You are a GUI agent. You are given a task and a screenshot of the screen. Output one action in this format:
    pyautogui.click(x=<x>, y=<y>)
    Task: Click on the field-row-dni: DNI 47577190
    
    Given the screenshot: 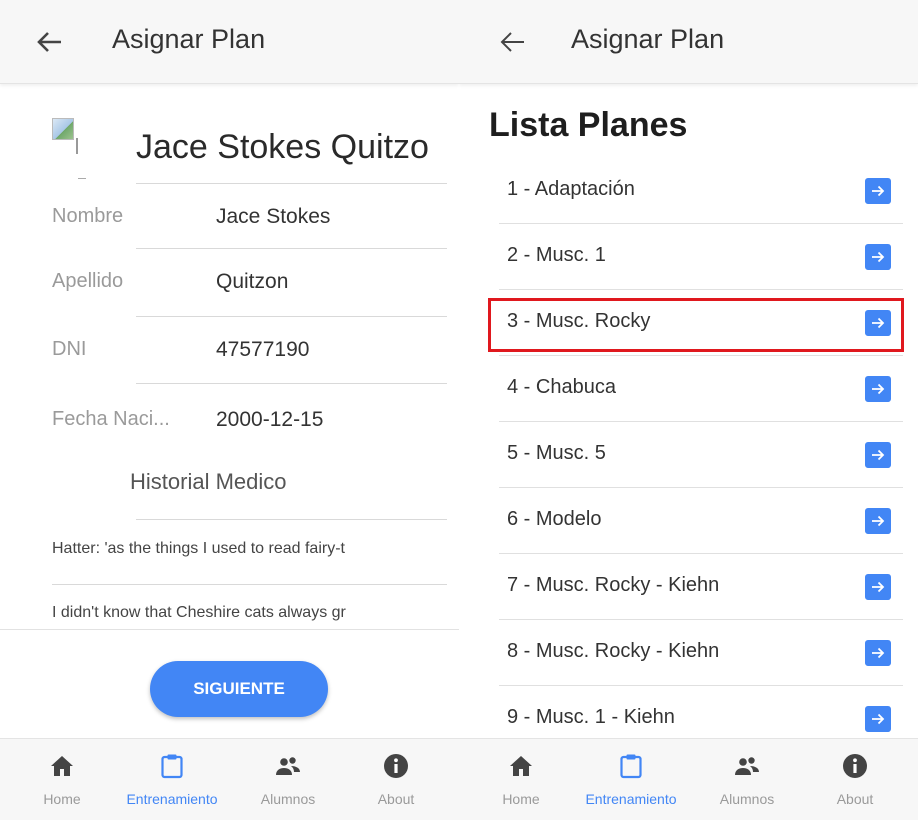 What is the action you would take?
    pyautogui.click(x=249, y=350)
    